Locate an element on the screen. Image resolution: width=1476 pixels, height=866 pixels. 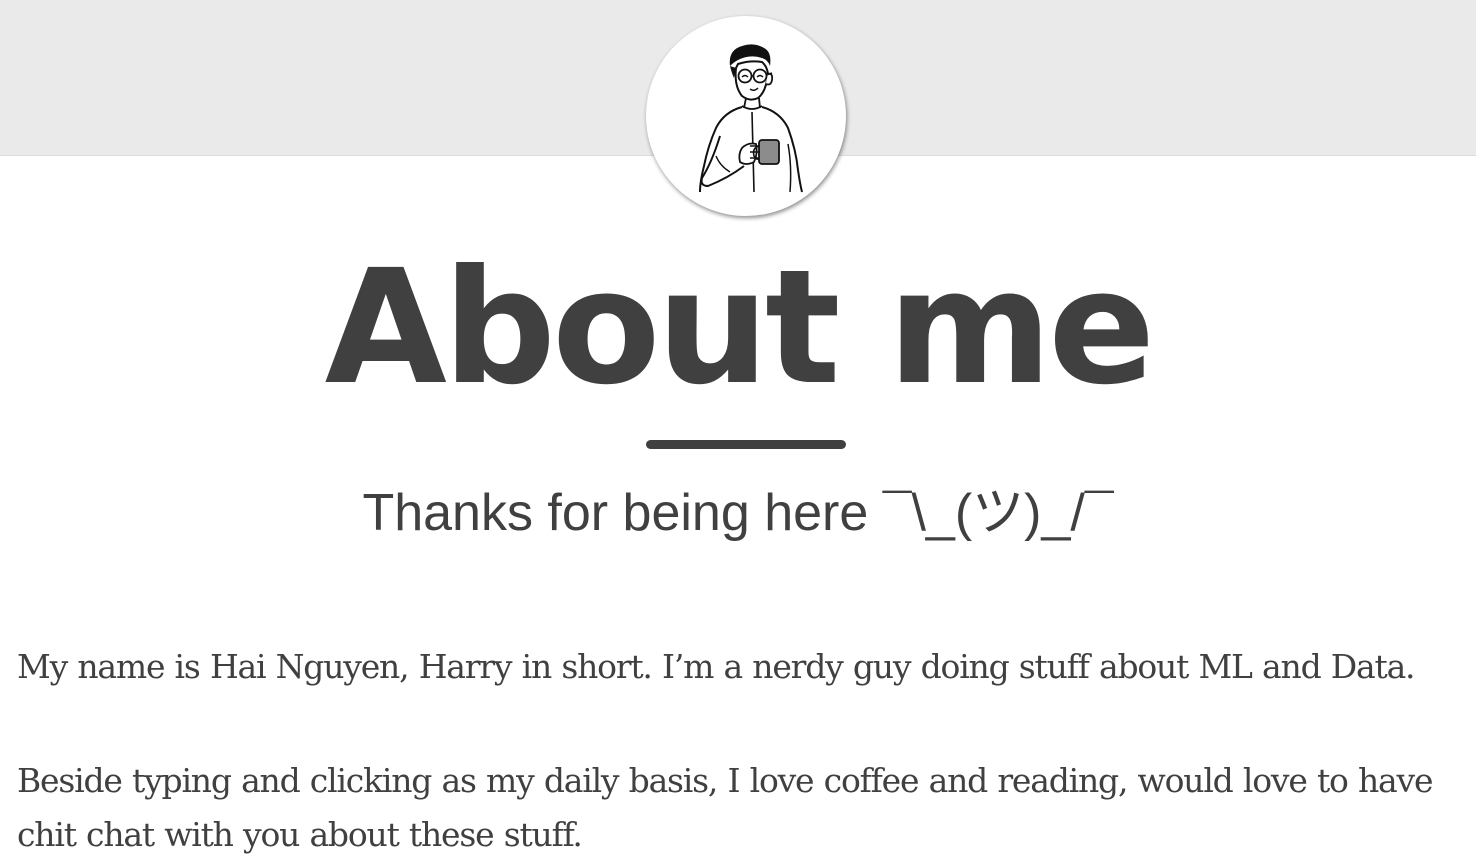
page-subtitle: Thanks for being here ¯\_(ツ)_/¯ is located at coordinates (738, 513).